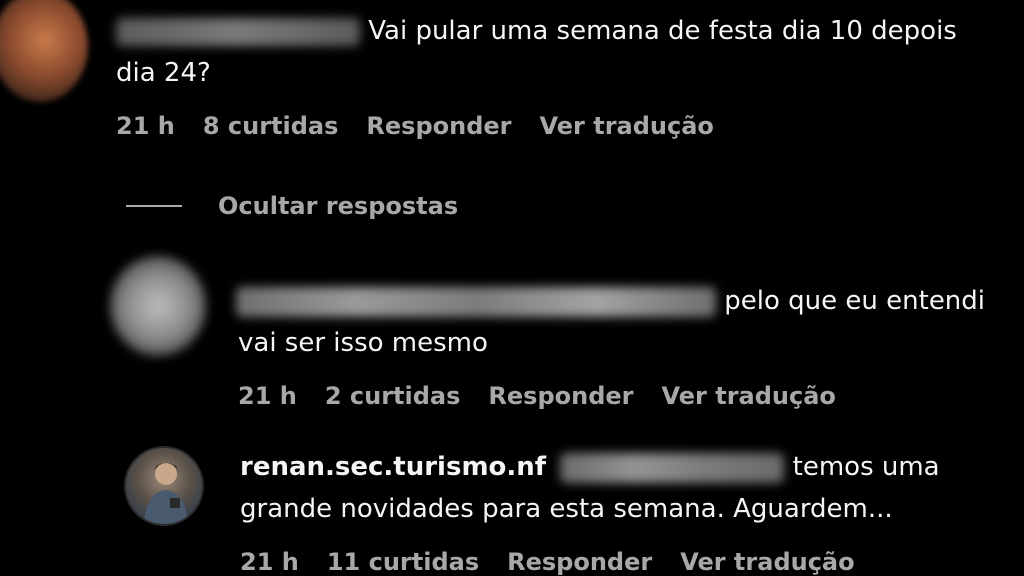  What do you see at coordinates (393, 396) in the screenshot?
I see `likes-count: 2 curtidas` at bounding box center [393, 396].